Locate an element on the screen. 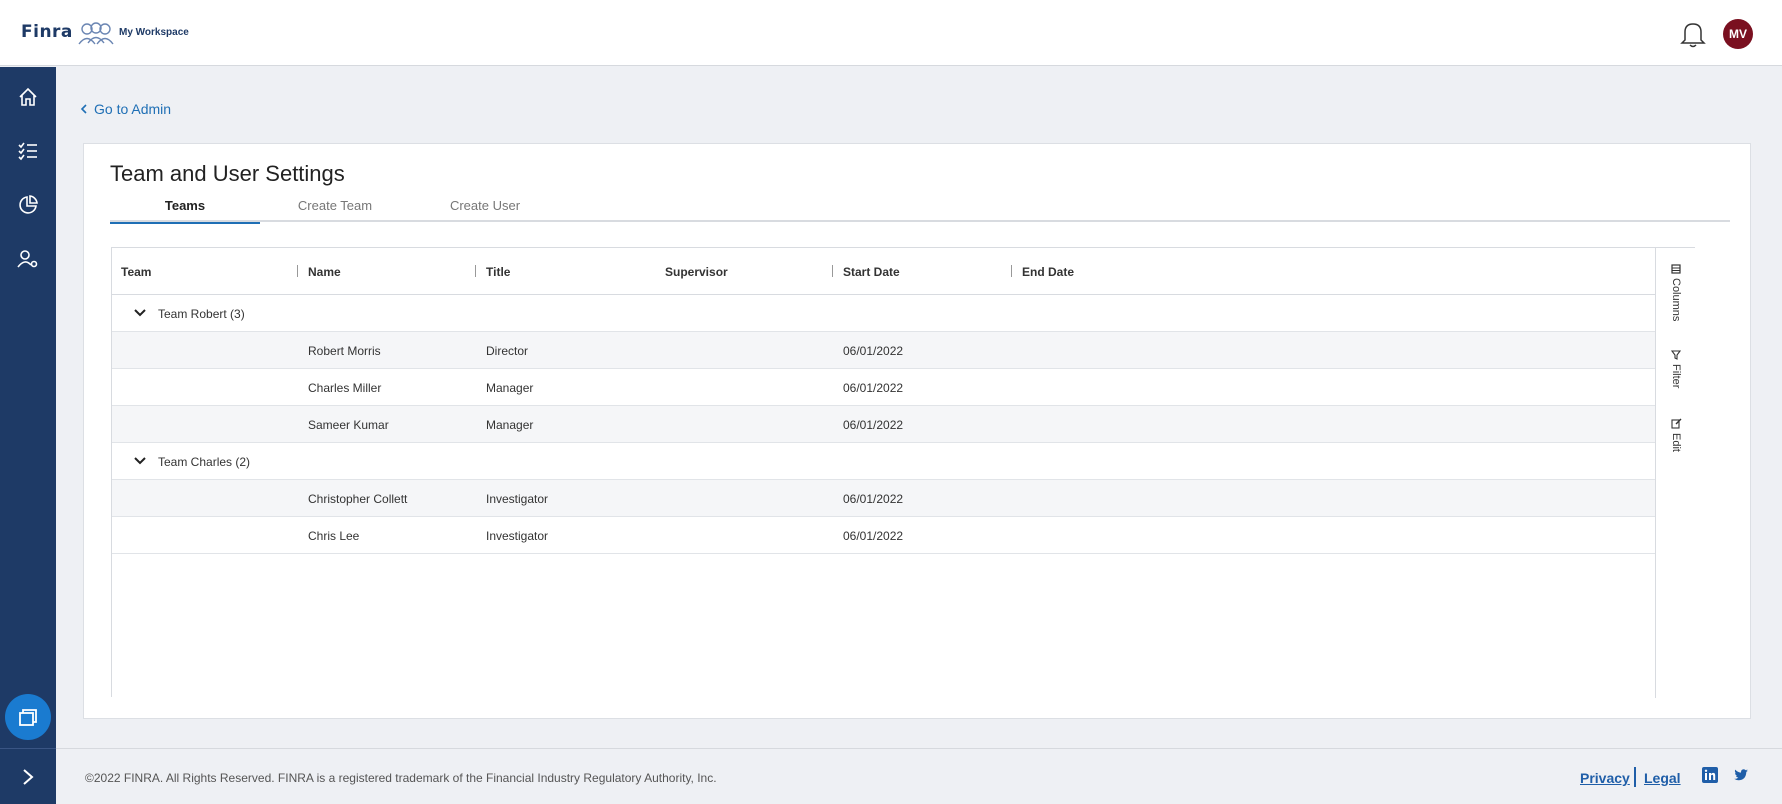 The image size is (1782, 804). analytics-pie-icon is located at coordinates (28, 205).